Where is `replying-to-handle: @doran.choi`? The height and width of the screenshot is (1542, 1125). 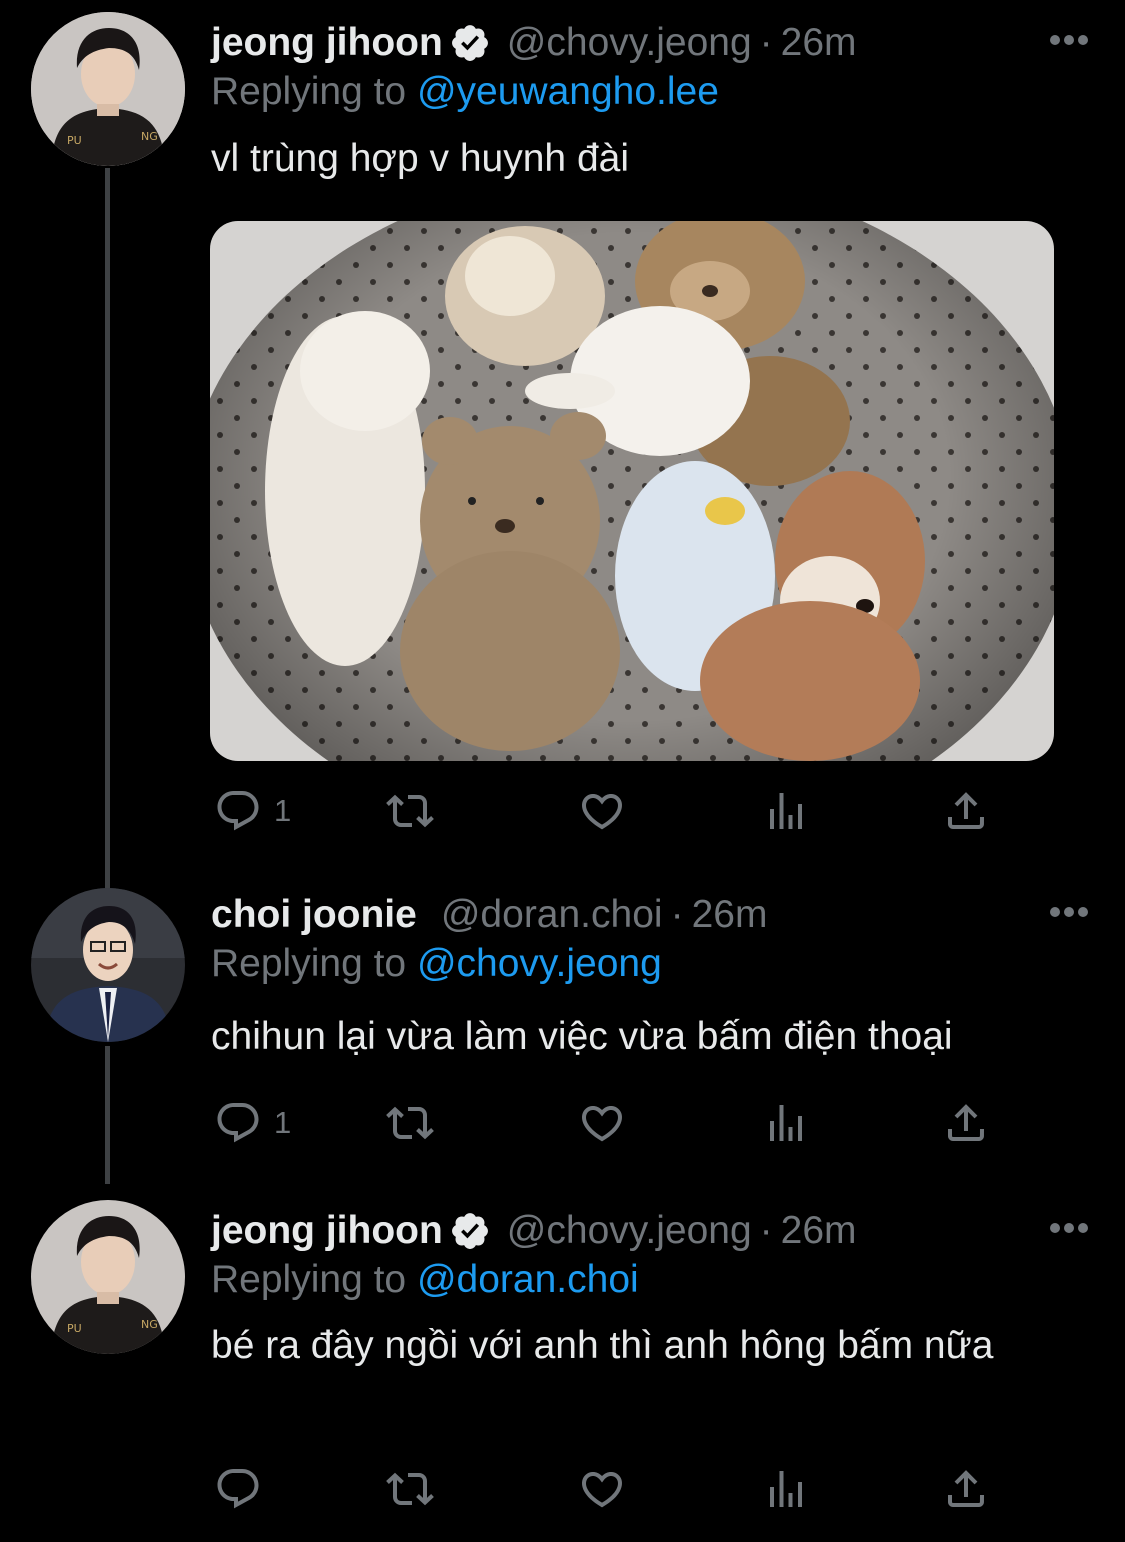 replying-to-handle: @doran.choi is located at coordinates (528, 1279).